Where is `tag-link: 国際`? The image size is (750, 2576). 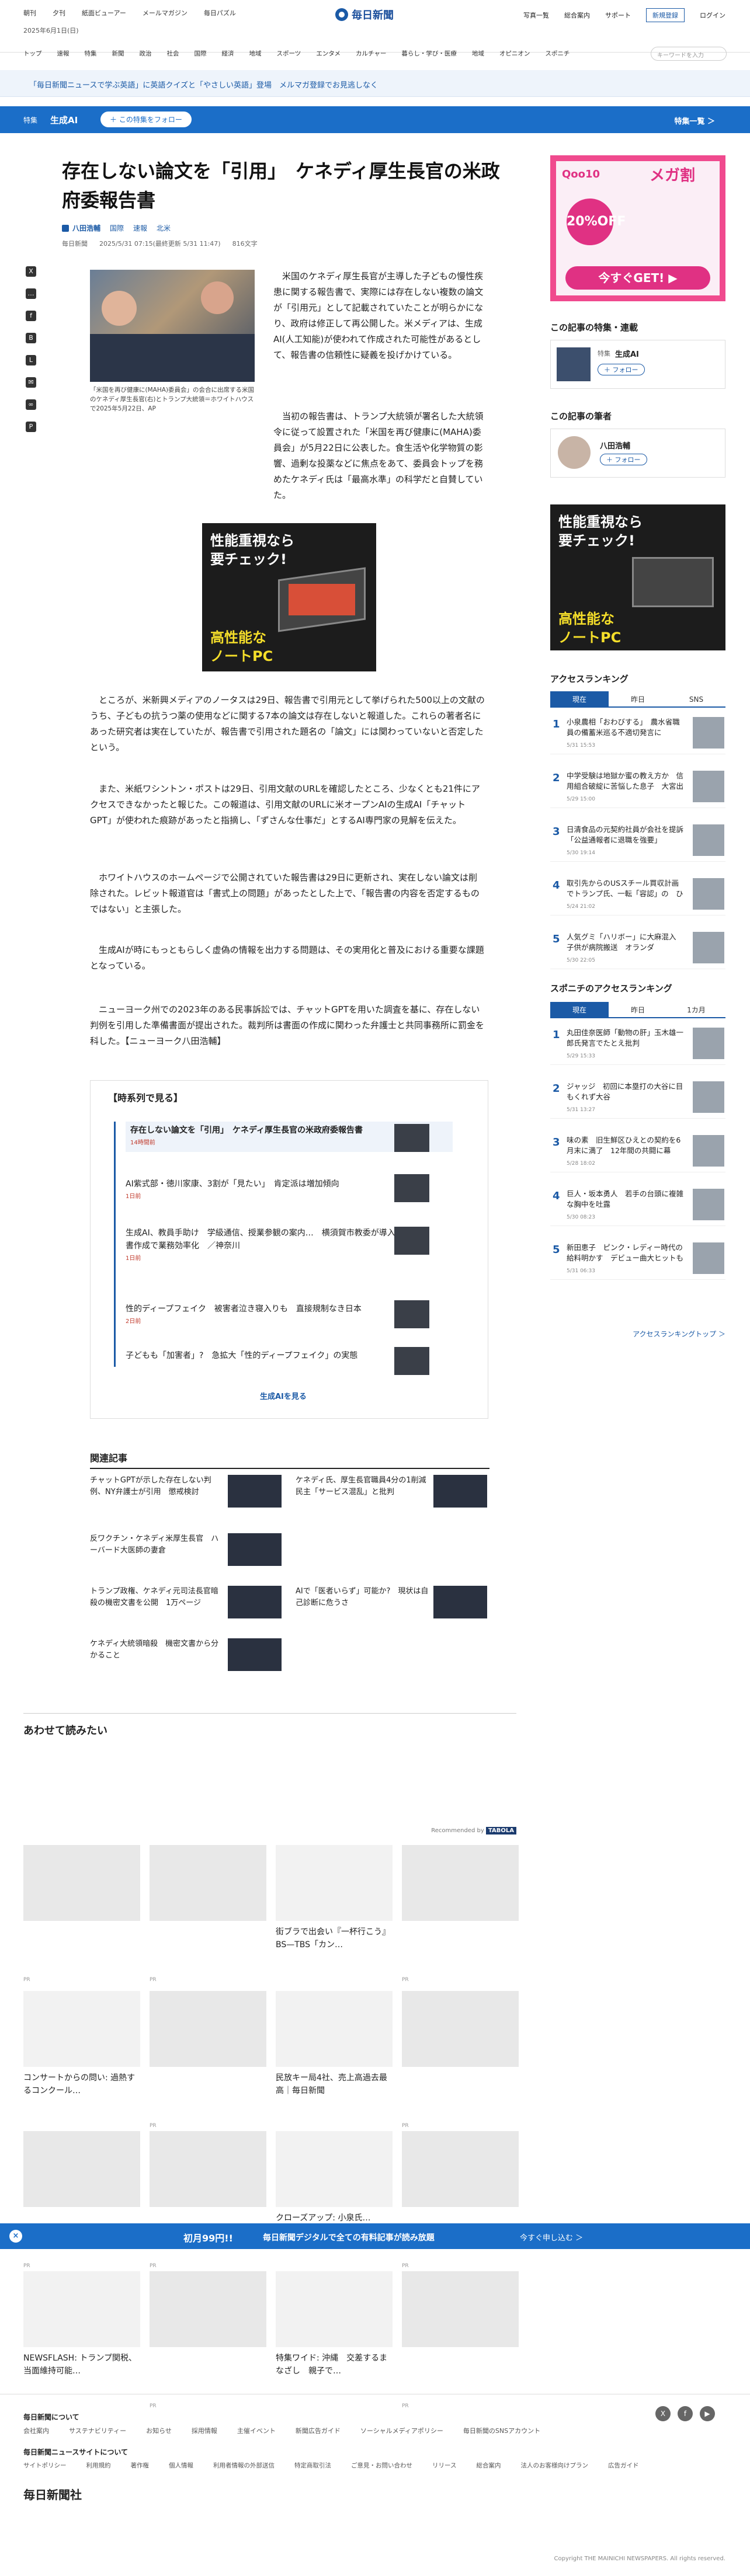 tag-link: 国際 is located at coordinates (117, 228).